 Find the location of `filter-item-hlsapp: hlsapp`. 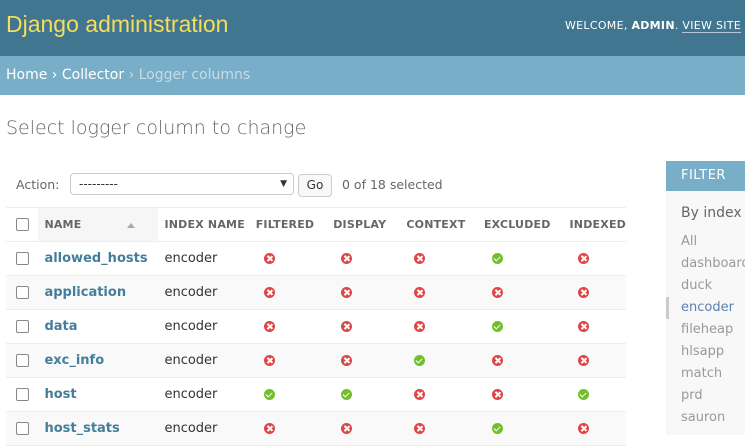

filter-item-hlsapp: hlsapp is located at coordinates (705, 352).